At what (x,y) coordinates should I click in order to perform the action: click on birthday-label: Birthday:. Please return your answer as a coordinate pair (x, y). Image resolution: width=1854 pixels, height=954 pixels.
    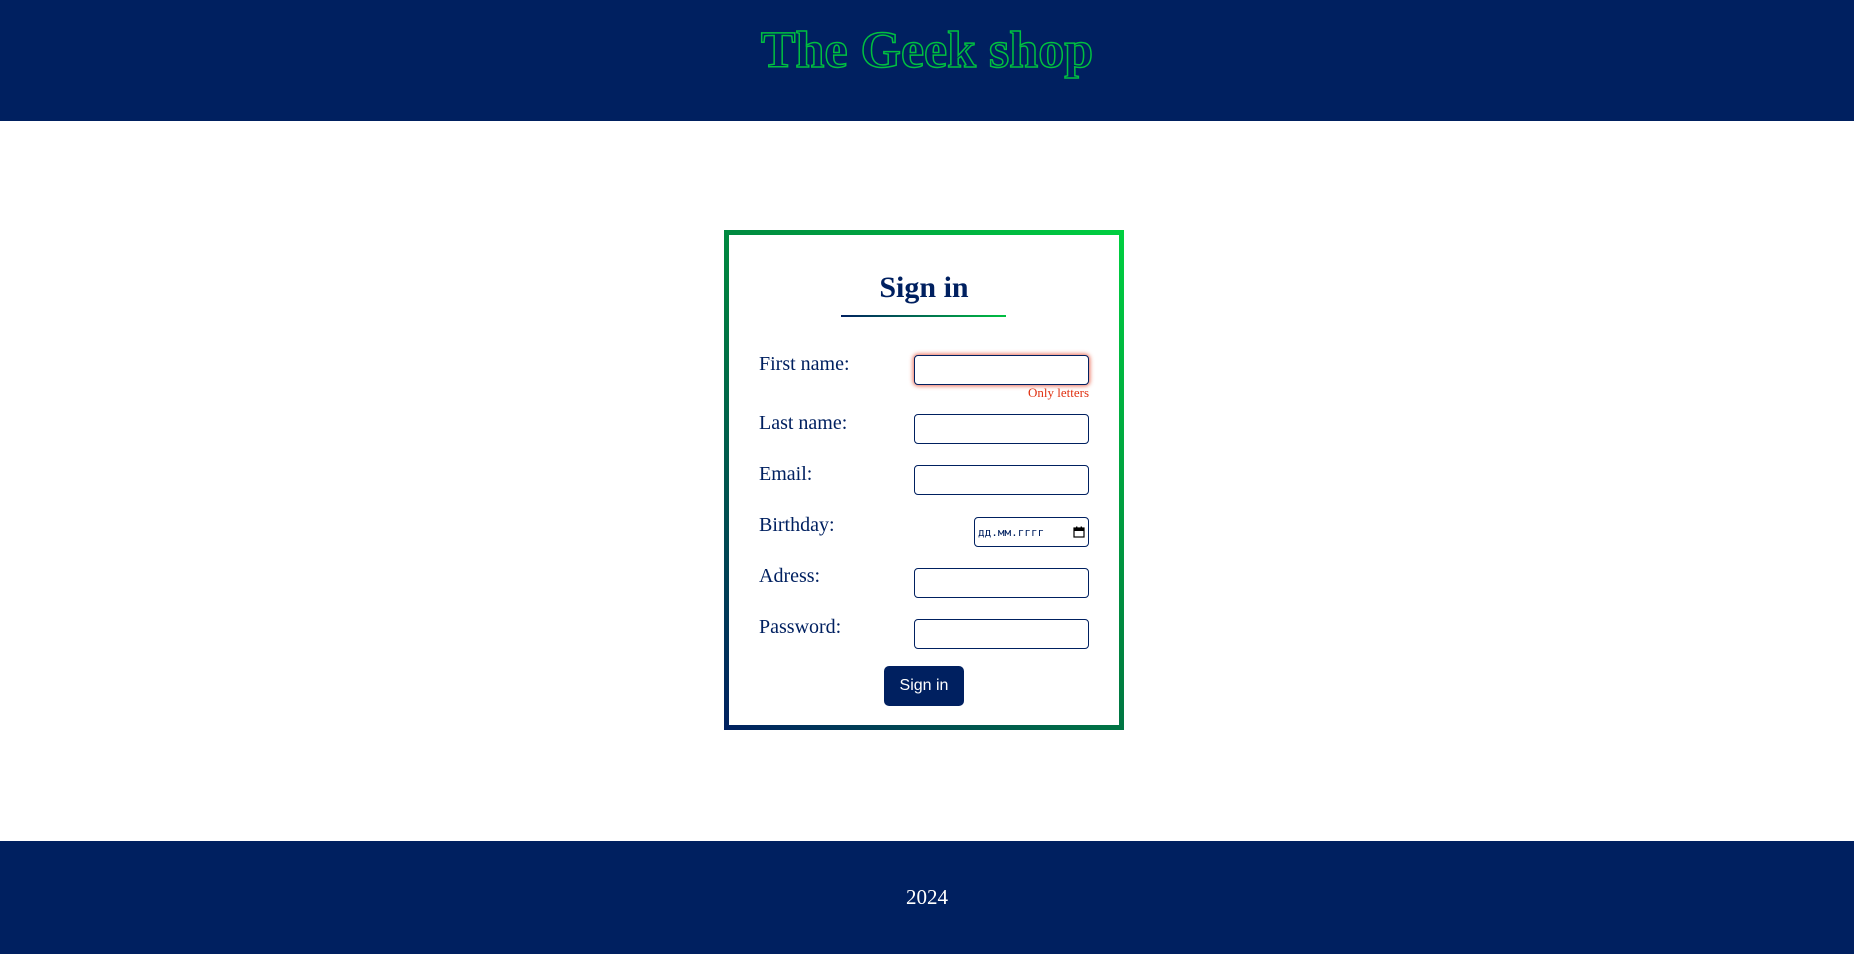
    Looking at the image, I should click on (797, 525).